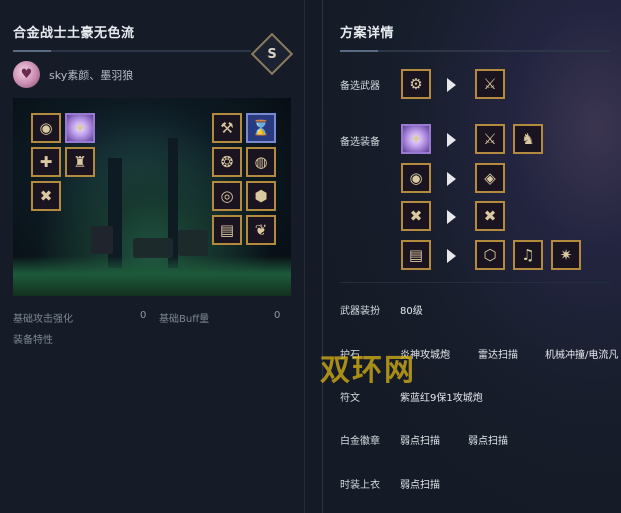  What do you see at coordinates (184, 319) in the screenshot?
I see `stat-label-buff: 基础Buff量` at bounding box center [184, 319].